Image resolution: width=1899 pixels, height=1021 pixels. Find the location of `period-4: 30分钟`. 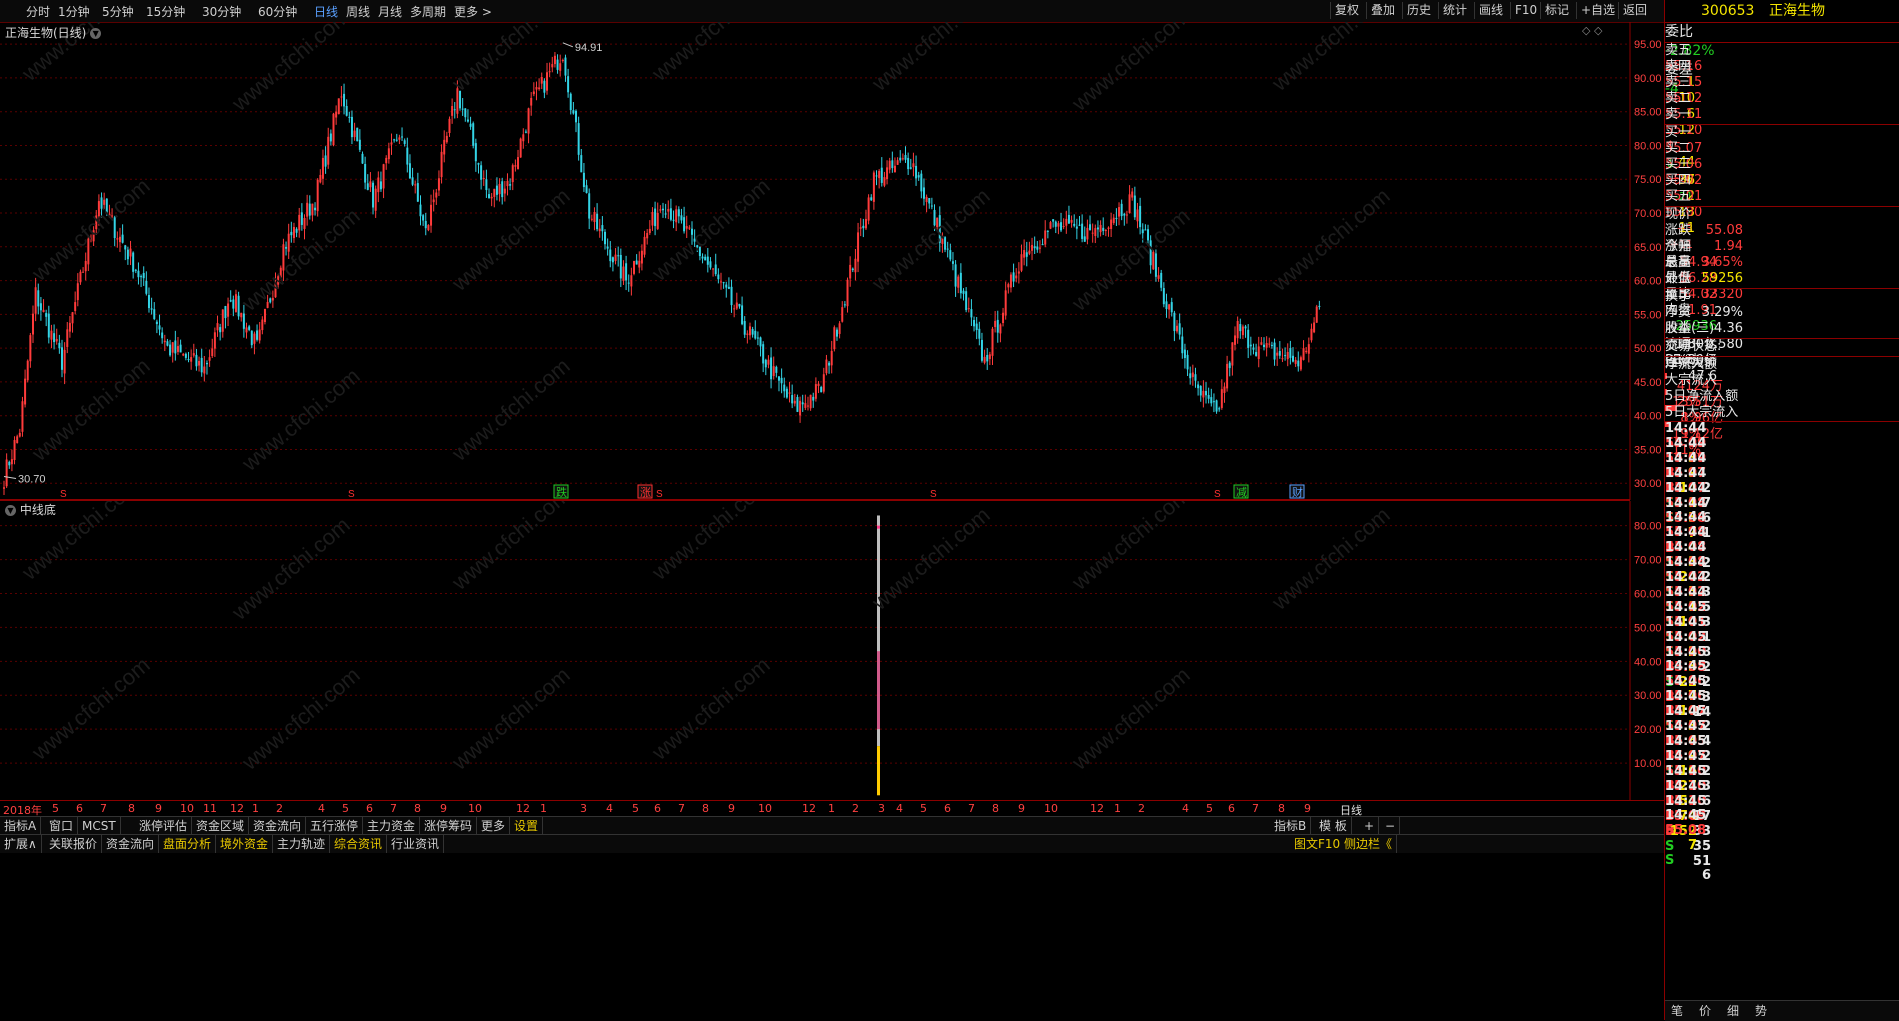

period-4: 30分钟 is located at coordinates (221, 11).